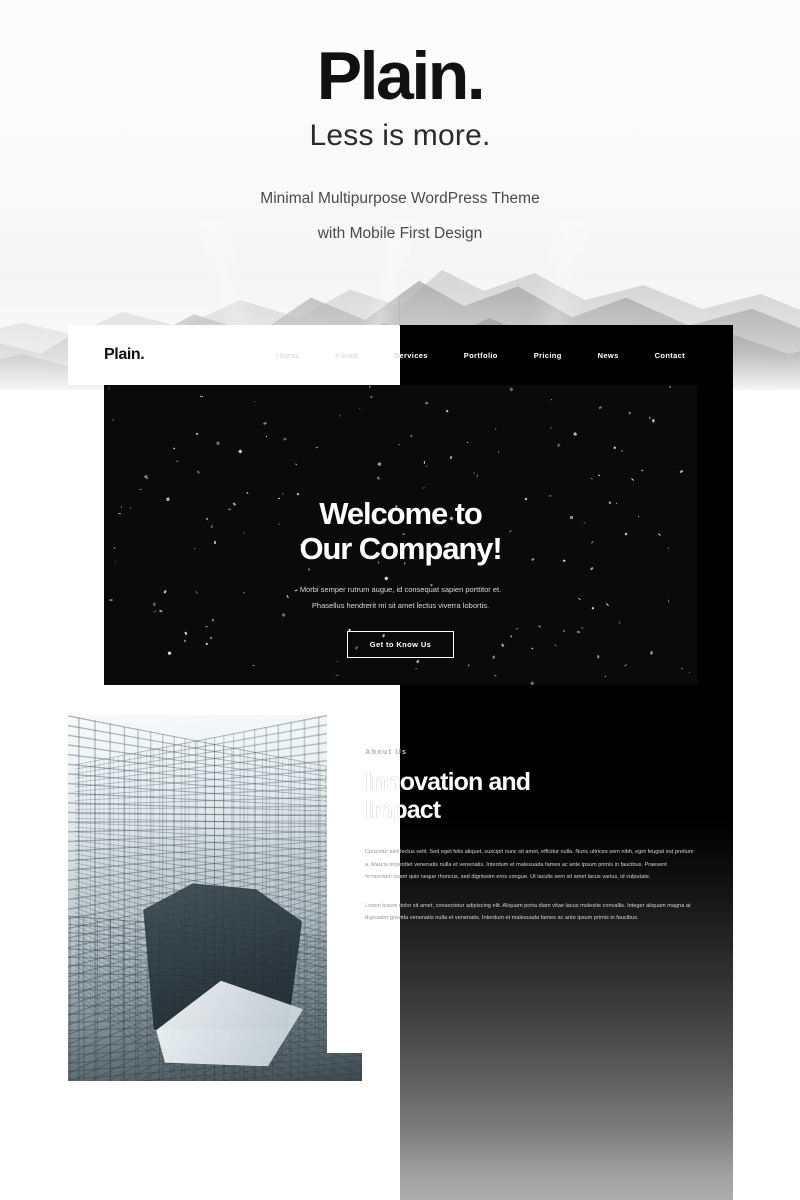 The width and height of the screenshot is (800, 1200). I want to click on hero-heading-line-2: Our Company!, so click(400, 548).